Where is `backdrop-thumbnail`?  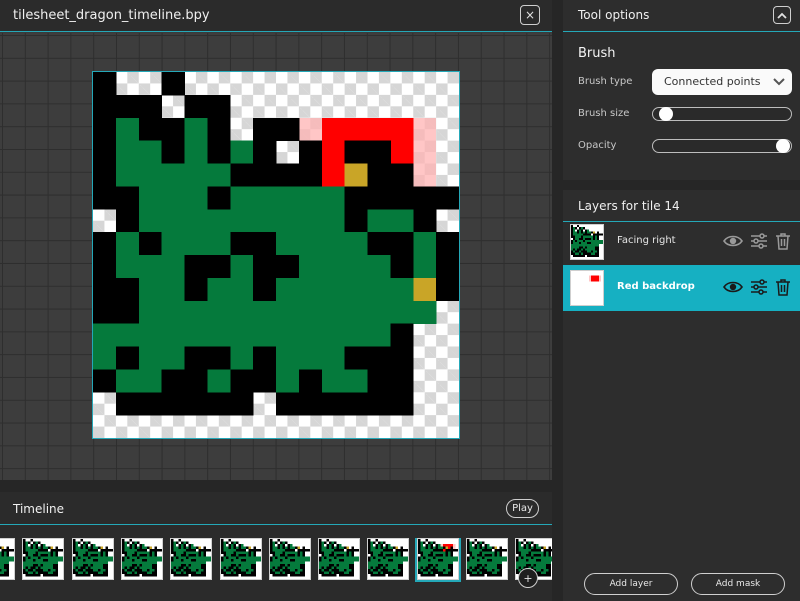 backdrop-thumbnail is located at coordinates (595, 278).